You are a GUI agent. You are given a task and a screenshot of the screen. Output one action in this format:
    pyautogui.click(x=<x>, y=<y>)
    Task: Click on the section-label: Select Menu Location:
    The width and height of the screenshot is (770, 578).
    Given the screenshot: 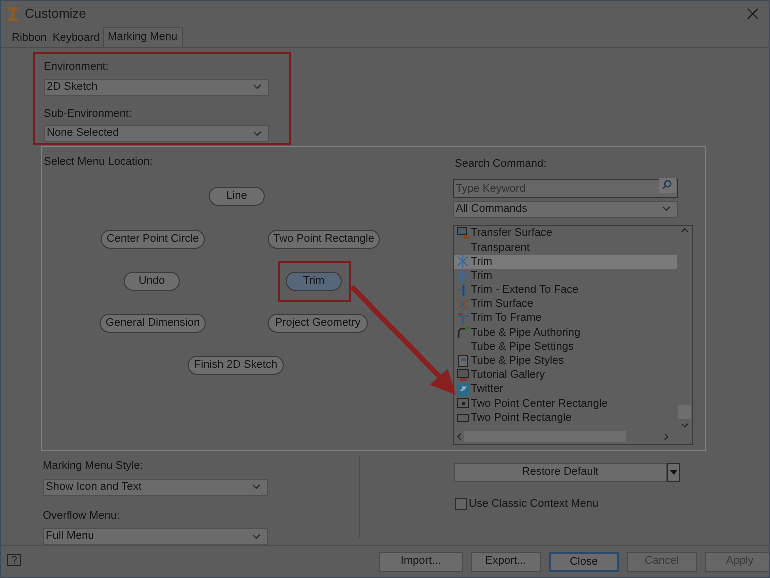 What is the action you would take?
    pyautogui.click(x=98, y=162)
    